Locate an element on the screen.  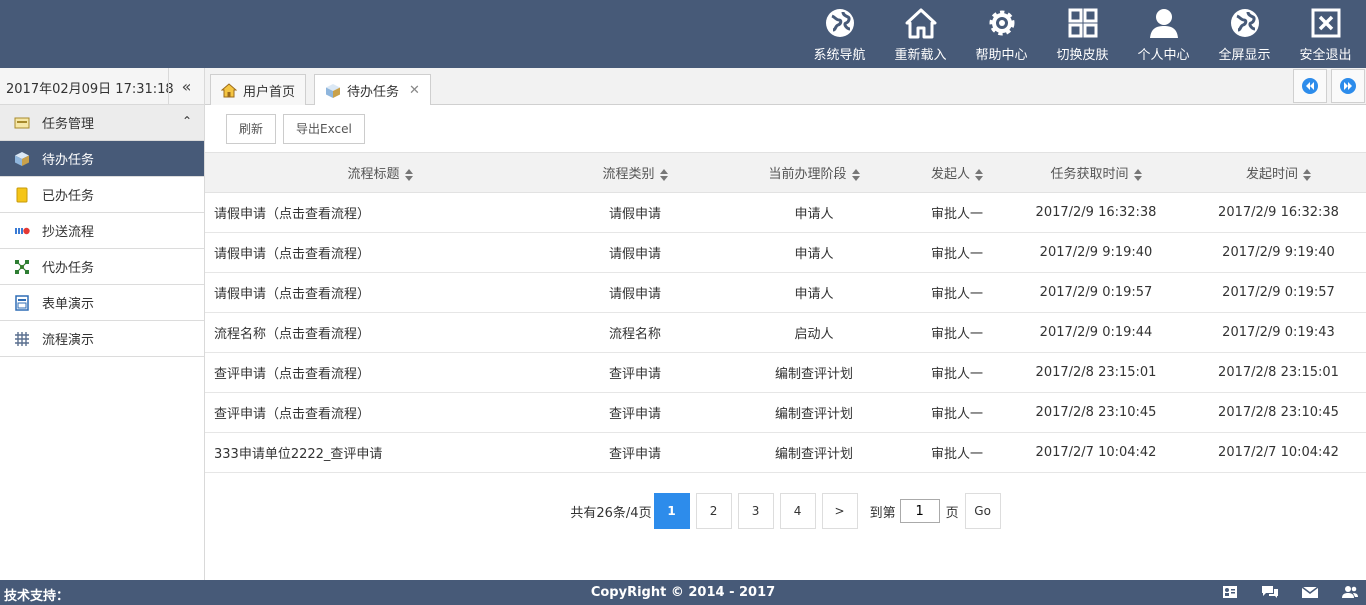
gear-icon is located at coordinates (1001, 23).